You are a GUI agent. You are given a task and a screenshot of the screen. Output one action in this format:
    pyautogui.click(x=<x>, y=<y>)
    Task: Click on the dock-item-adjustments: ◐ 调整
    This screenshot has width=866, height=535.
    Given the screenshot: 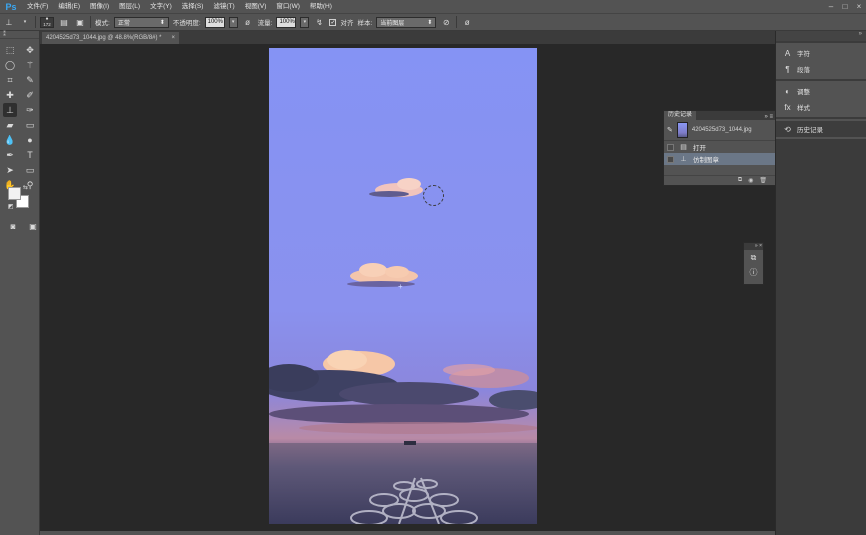 What is the action you would take?
    pyautogui.click(x=821, y=91)
    